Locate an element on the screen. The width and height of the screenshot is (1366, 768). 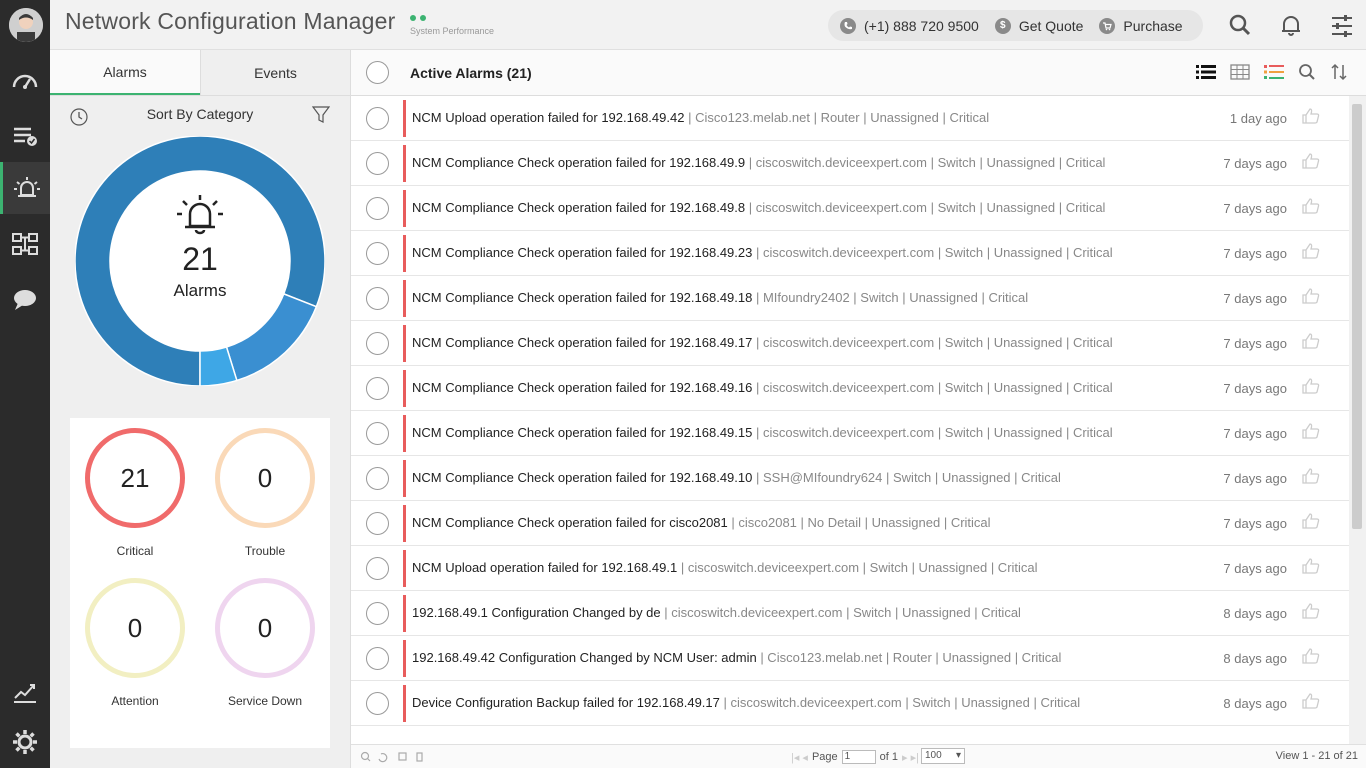
config-nav is located at coordinates (25, 244).